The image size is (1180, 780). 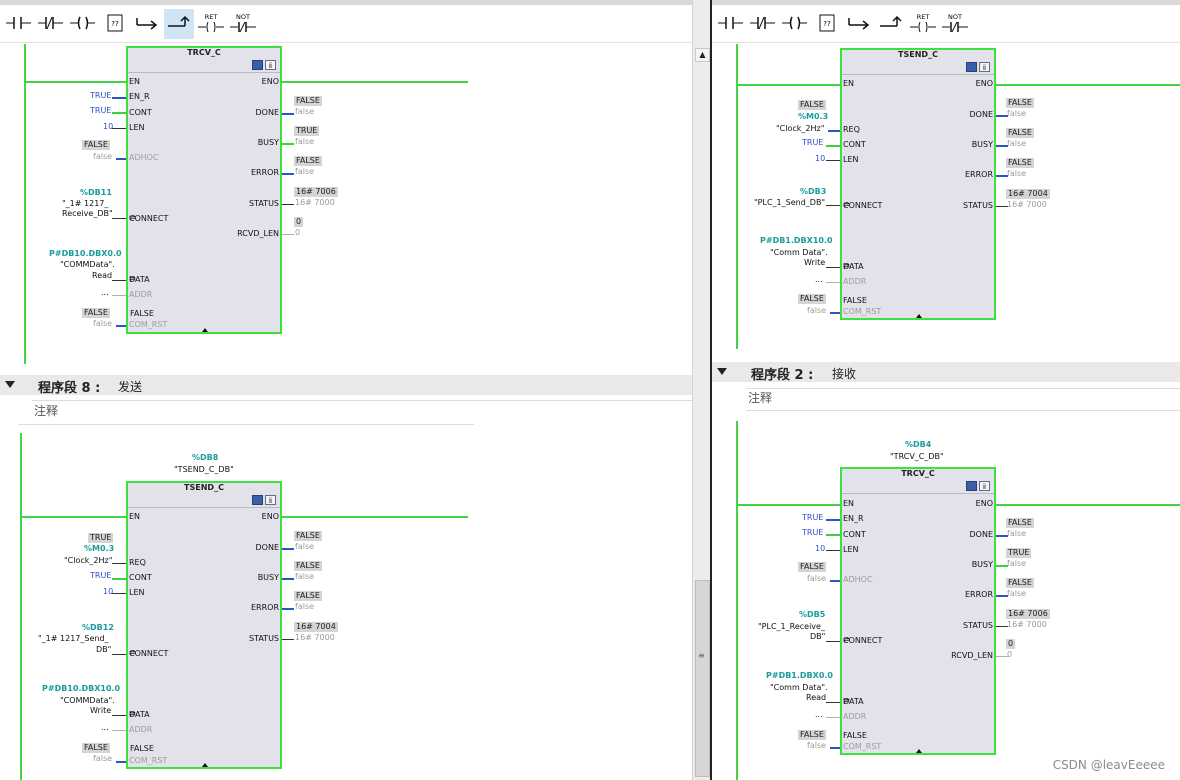 I want to click on com-rst-value: false, so click(x=103, y=323).